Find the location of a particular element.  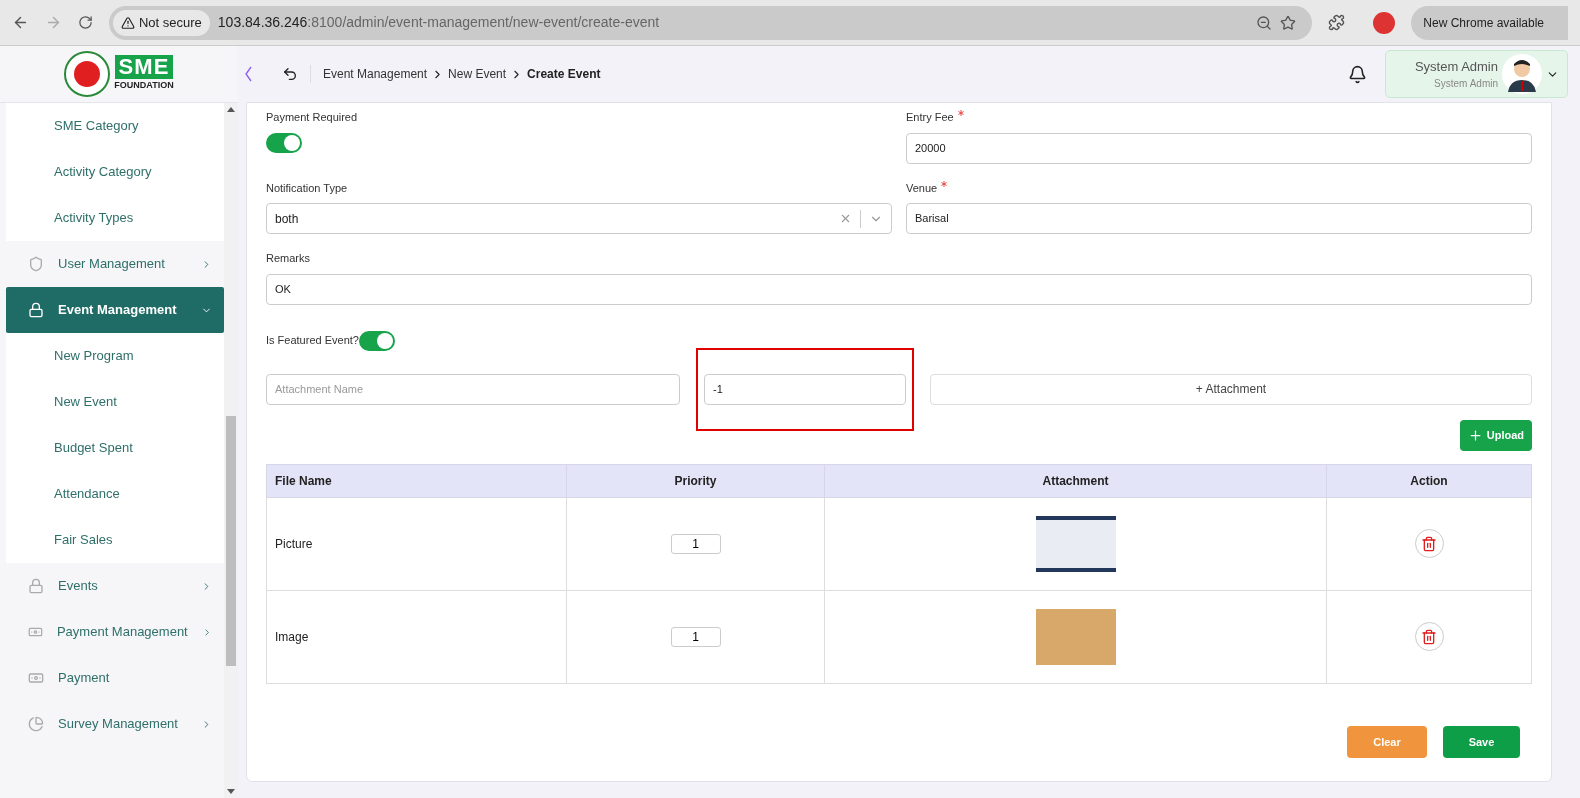

plus-icon is located at coordinates (1475, 435).